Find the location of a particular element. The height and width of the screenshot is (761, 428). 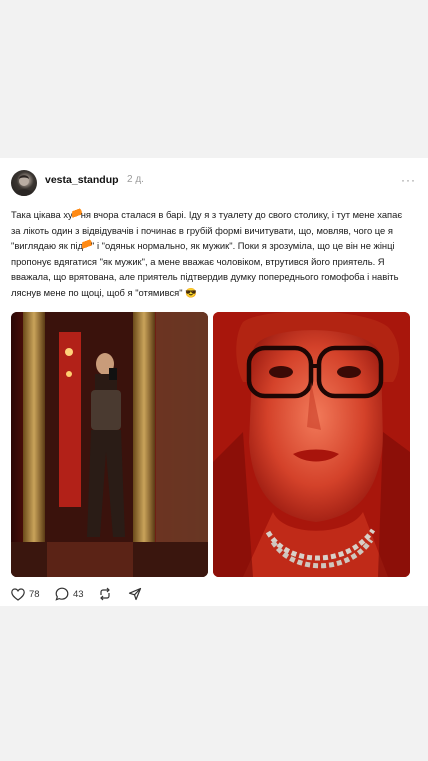

repost-icon is located at coordinates (105, 594).